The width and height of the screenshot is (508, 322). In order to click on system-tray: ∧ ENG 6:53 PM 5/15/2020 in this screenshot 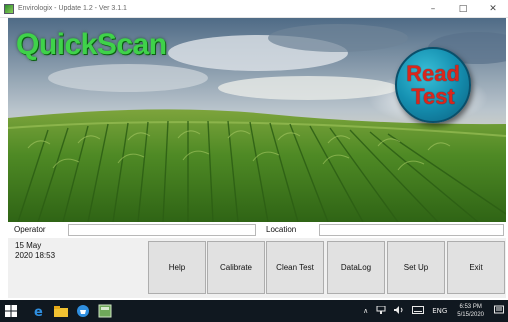, I will do `click(433, 311)`.